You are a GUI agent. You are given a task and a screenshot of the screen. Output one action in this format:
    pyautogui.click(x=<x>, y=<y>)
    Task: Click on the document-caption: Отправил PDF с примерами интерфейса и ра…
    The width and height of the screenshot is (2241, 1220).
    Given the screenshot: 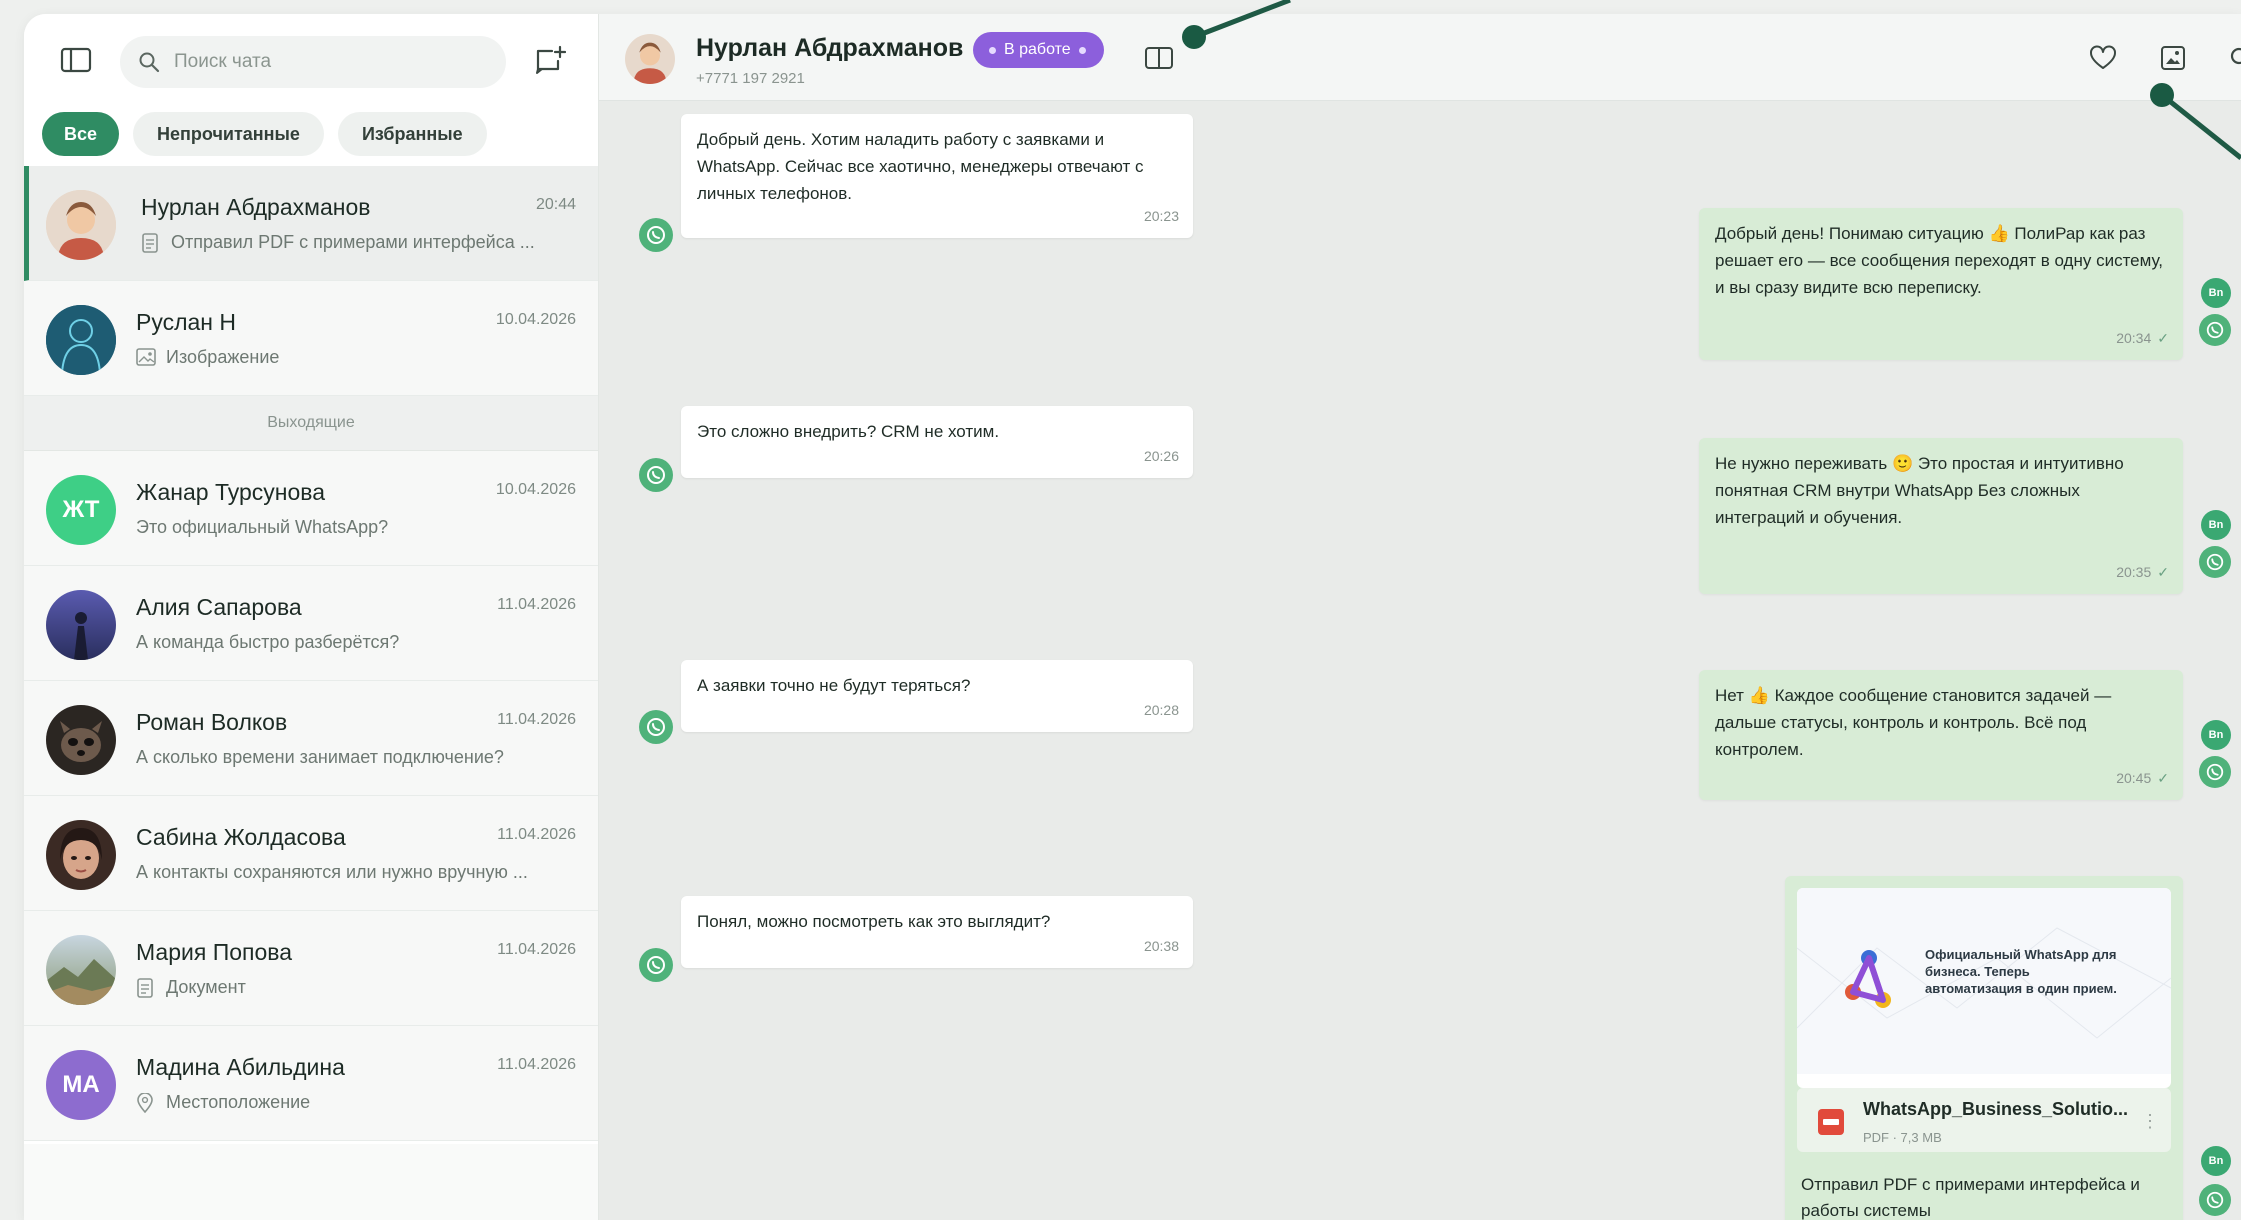 What is the action you would take?
    pyautogui.click(x=1970, y=1197)
    